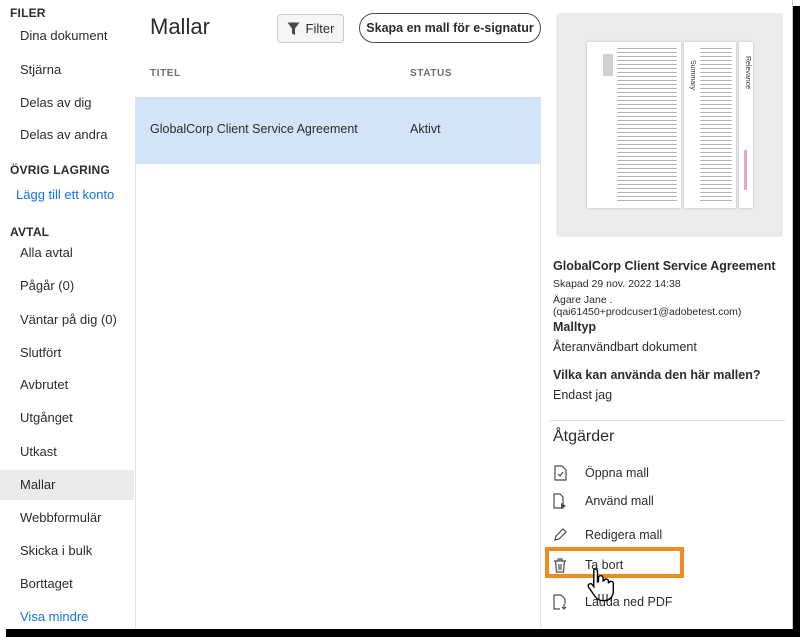  Describe the element at coordinates (320, 28) in the screenshot. I see `filter-label: Filter` at that location.